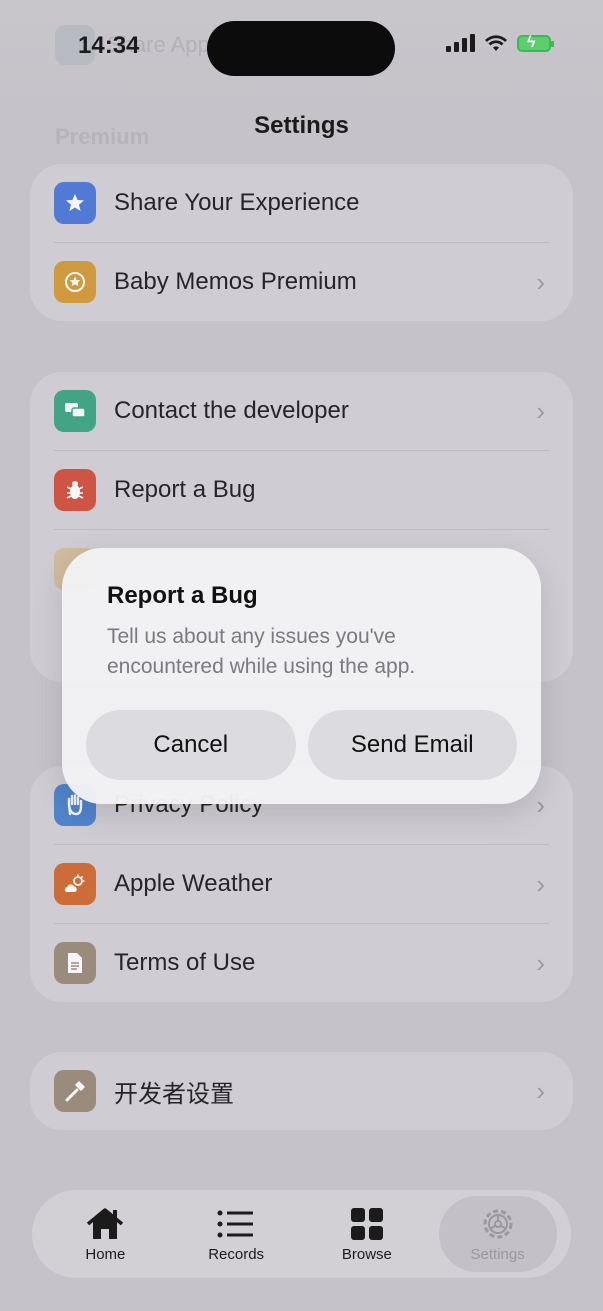 The height and width of the screenshot is (1311, 603). Describe the element at coordinates (182, 595) in the screenshot. I see `alert-title: Report a Bug` at that location.